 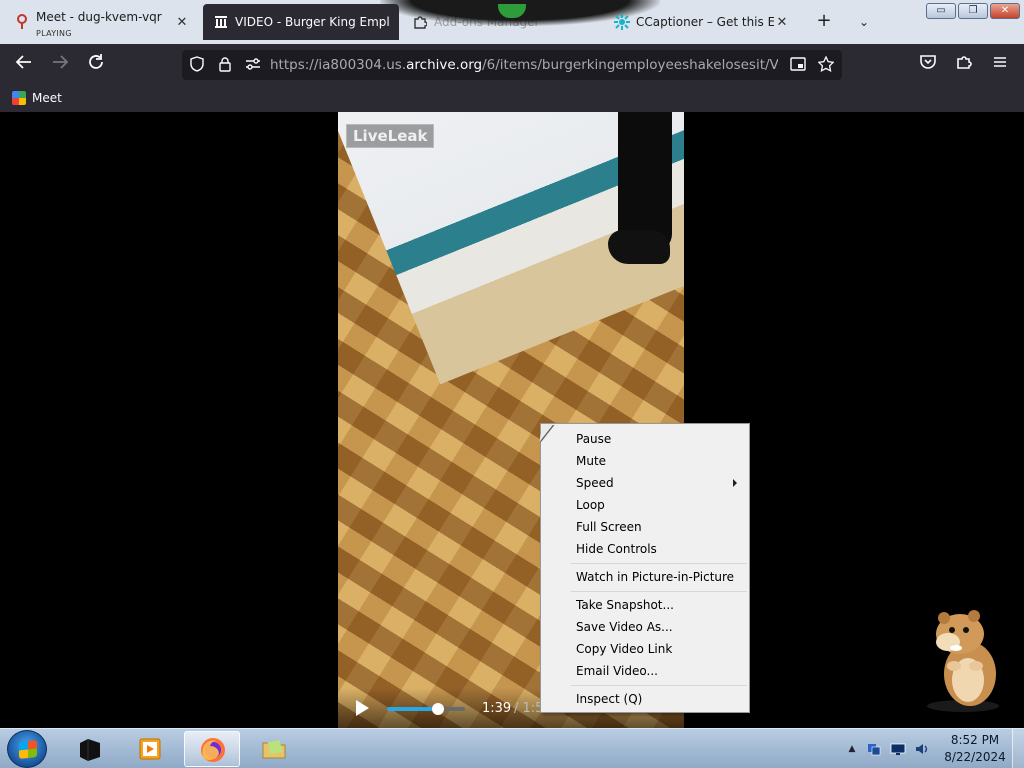 I want to click on taskbar-firefox, so click(x=212, y=749).